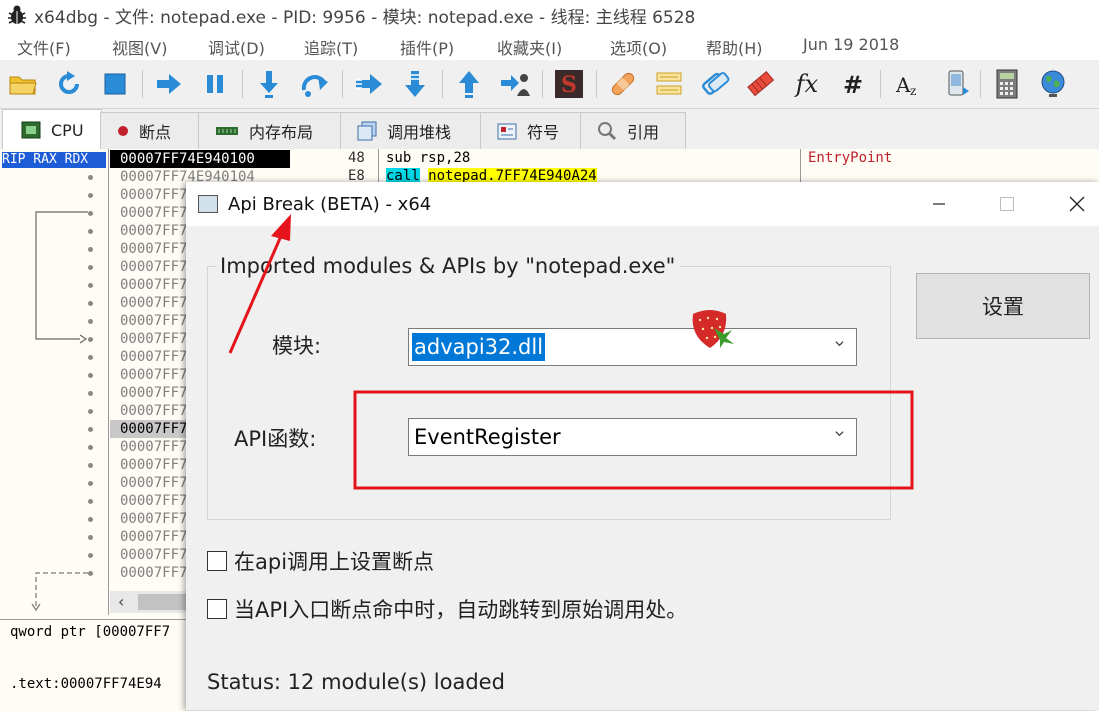 This screenshot has width=1099, height=711. I want to click on minimize-button, so click(939, 204).